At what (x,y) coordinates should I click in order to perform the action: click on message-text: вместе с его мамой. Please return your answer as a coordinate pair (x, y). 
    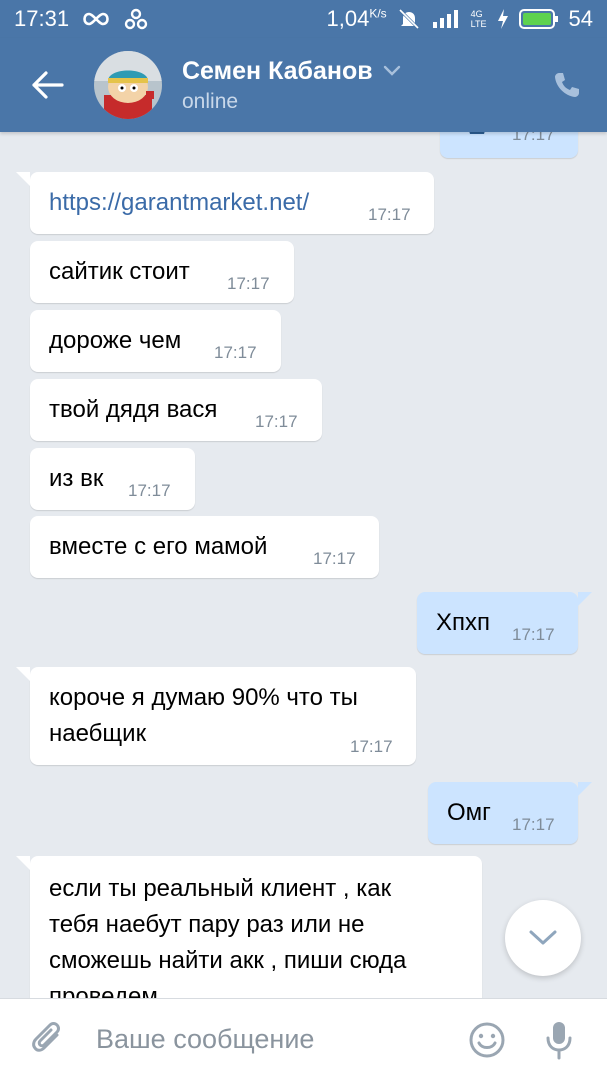
    Looking at the image, I should click on (158, 546).